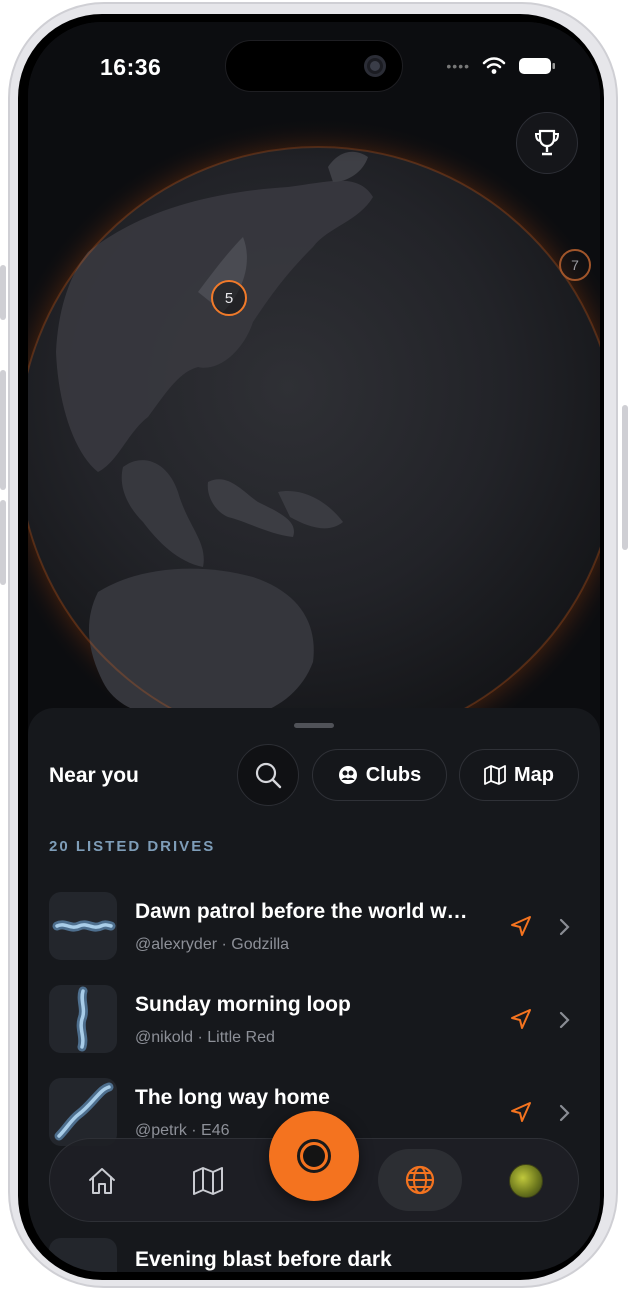 The image size is (628, 1292). What do you see at coordinates (3, 430) in the screenshot?
I see `side-button-volume-up` at bounding box center [3, 430].